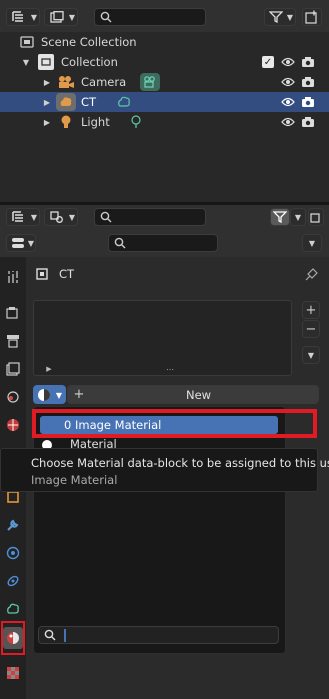 The width and height of the screenshot is (329, 699). Describe the element at coordinates (47, 443) in the screenshot. I see `material-sphere-icon` at that location.